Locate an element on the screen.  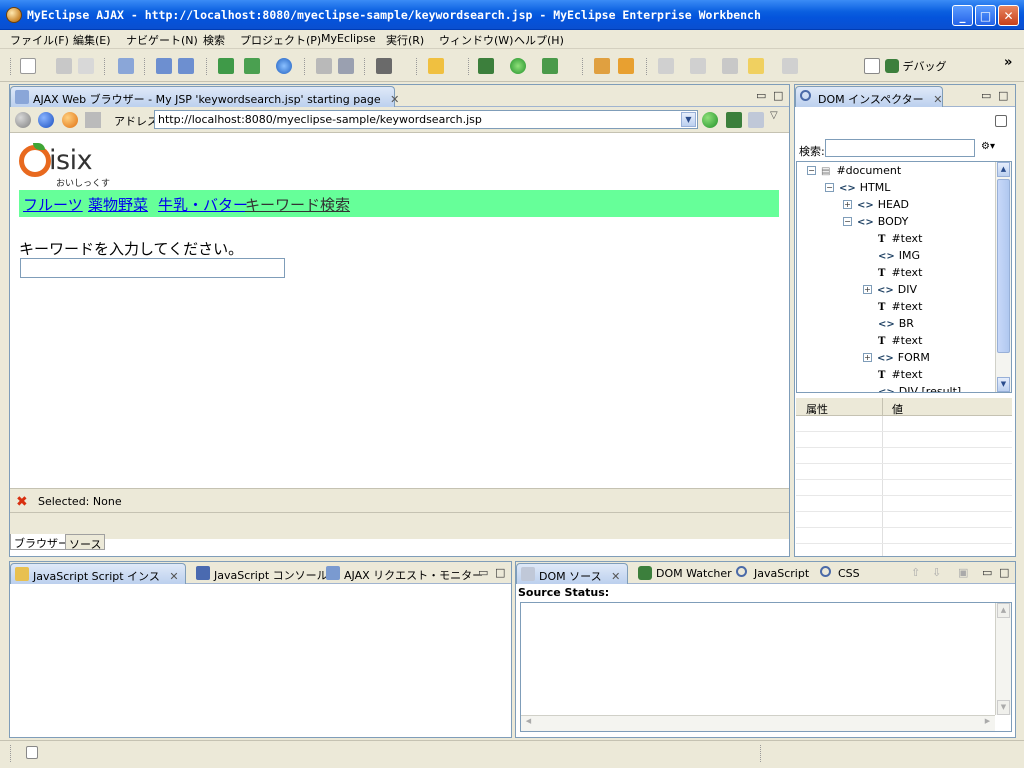
debug-page-icon is located at coordinates (734, 120).